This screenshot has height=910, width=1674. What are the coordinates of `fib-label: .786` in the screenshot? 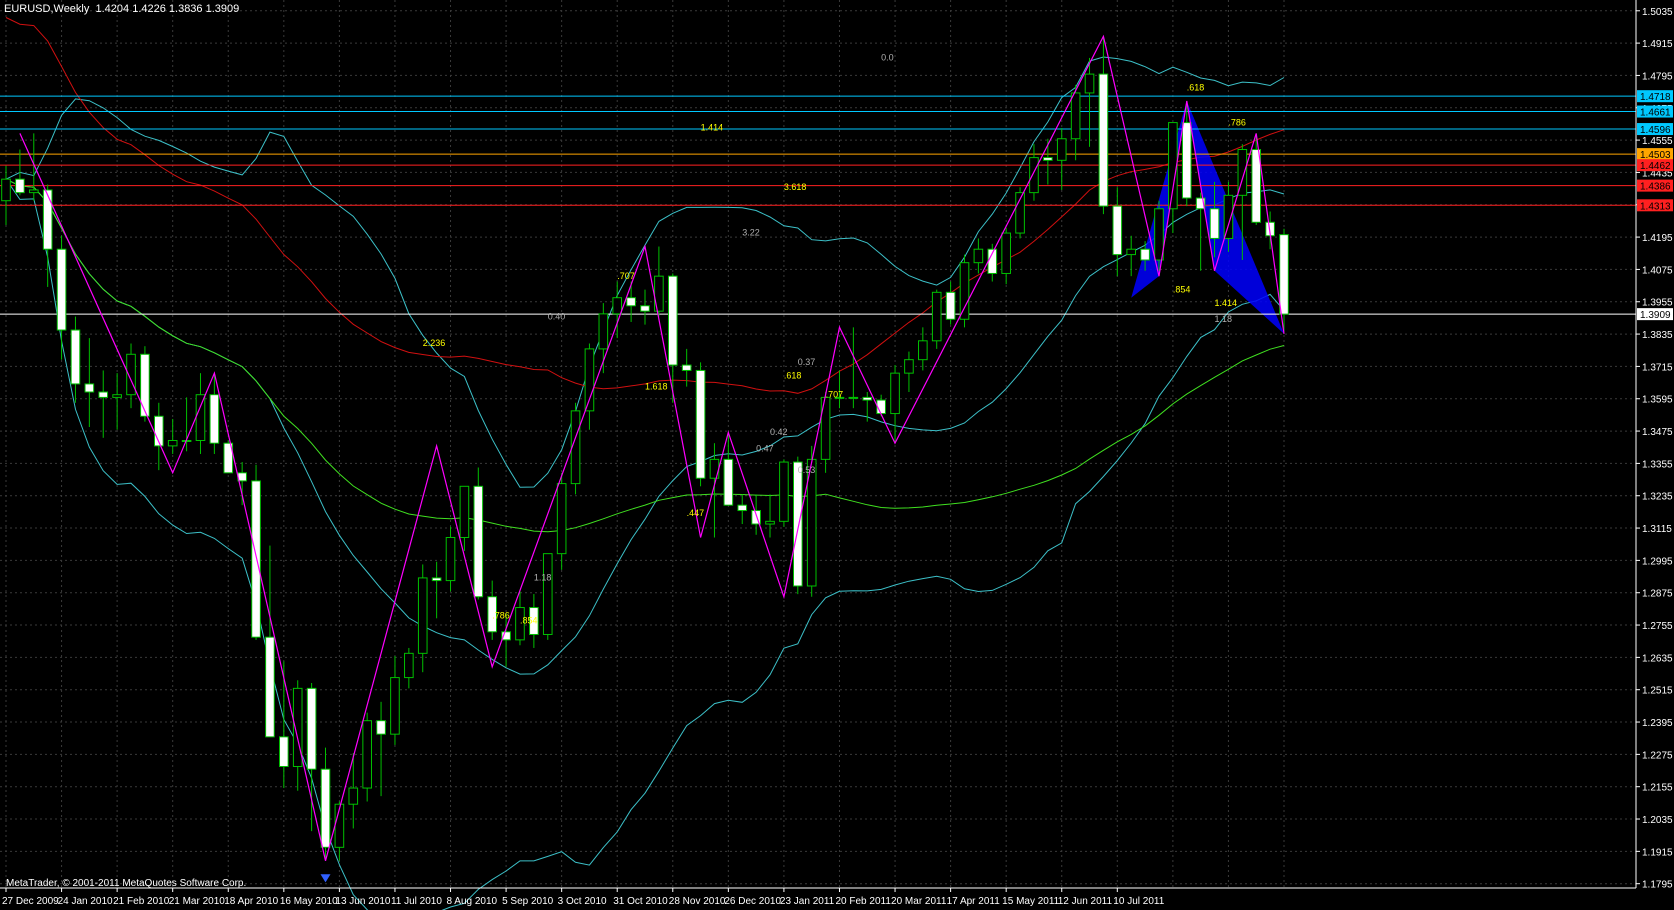 It's located at (1237, 122).